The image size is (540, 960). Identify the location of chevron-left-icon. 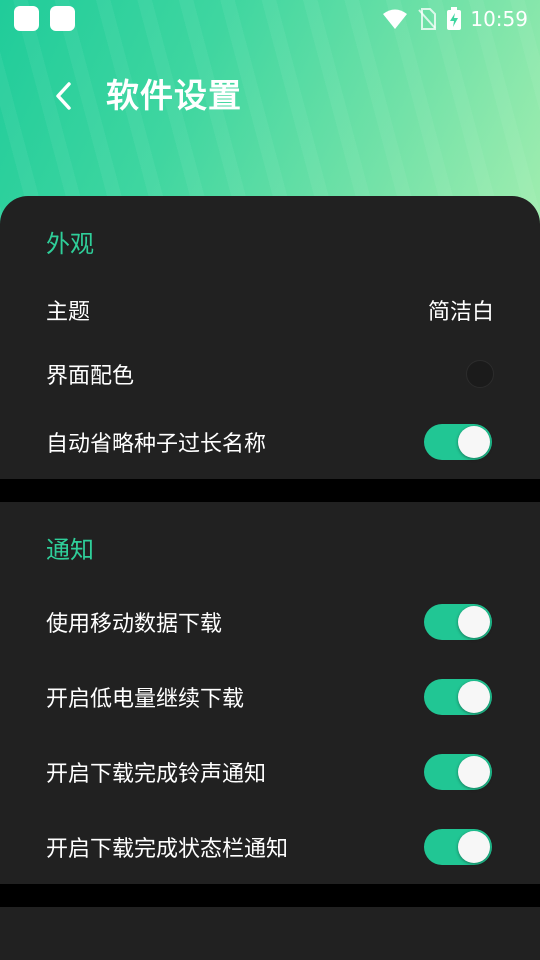
(63, 96).